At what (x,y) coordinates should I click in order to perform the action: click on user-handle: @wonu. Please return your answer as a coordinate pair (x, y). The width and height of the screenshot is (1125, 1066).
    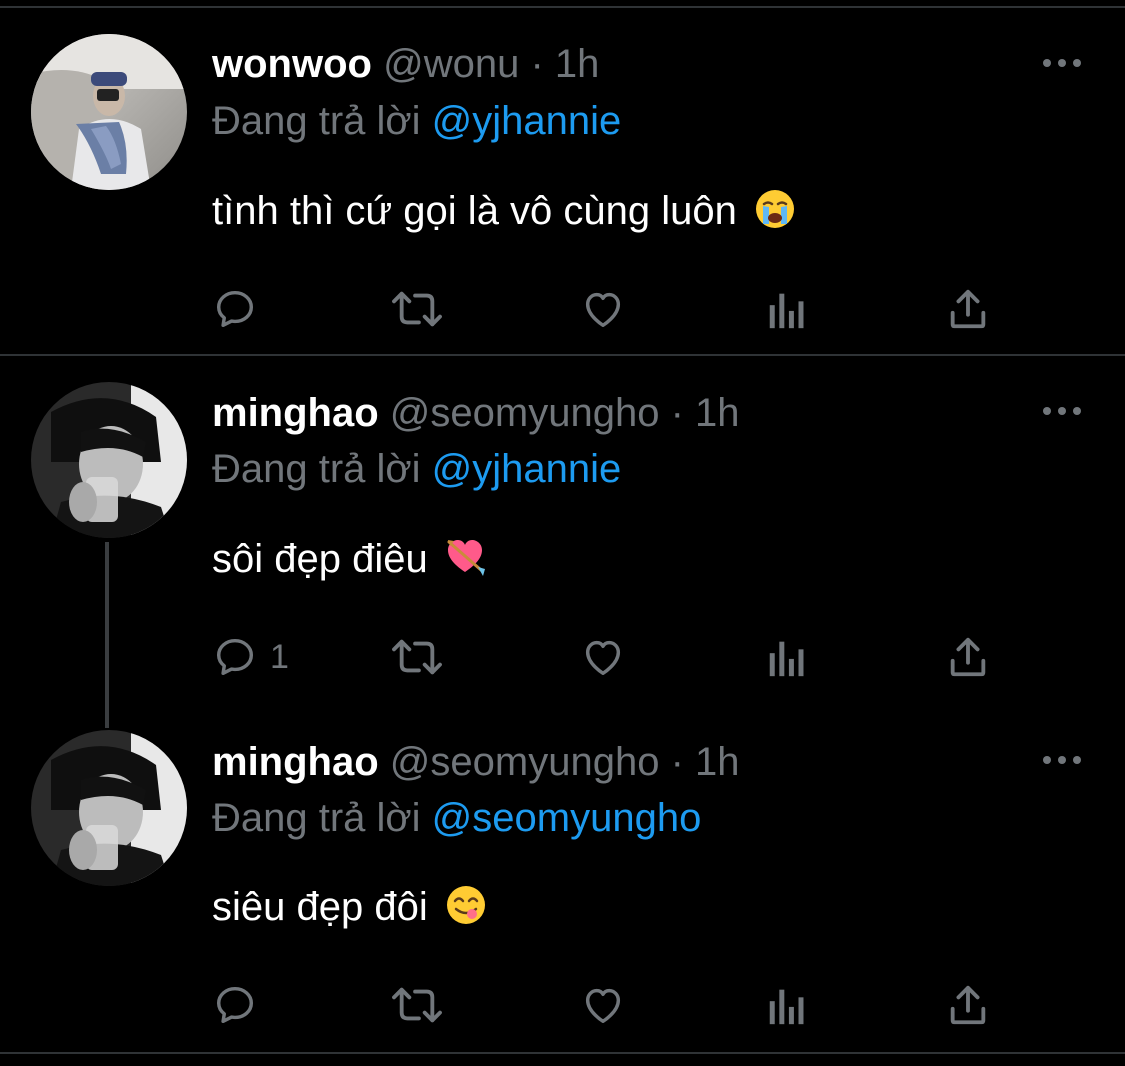
    Looking at the image, I should click on (451, 64).